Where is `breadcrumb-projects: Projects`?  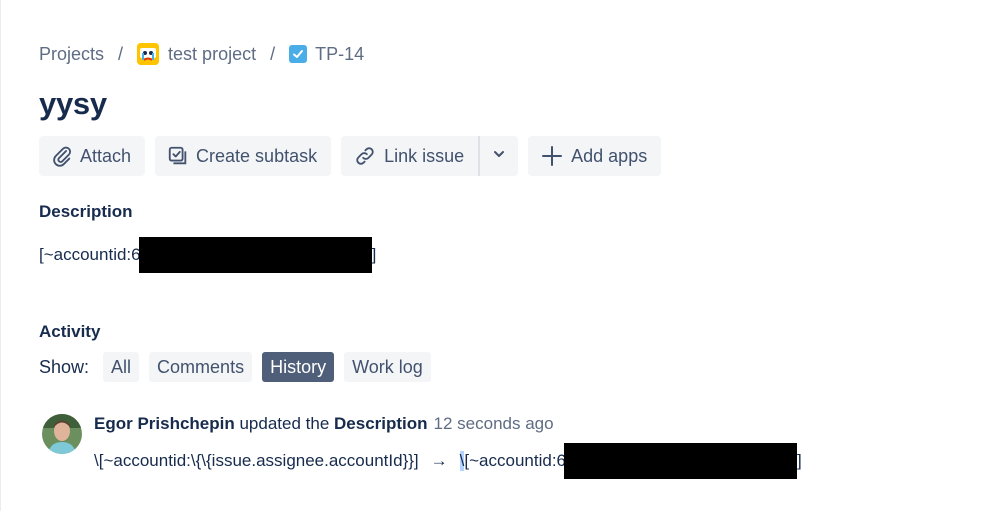 breadcrumb-projects: Projects is located at coordinates (71, 54).